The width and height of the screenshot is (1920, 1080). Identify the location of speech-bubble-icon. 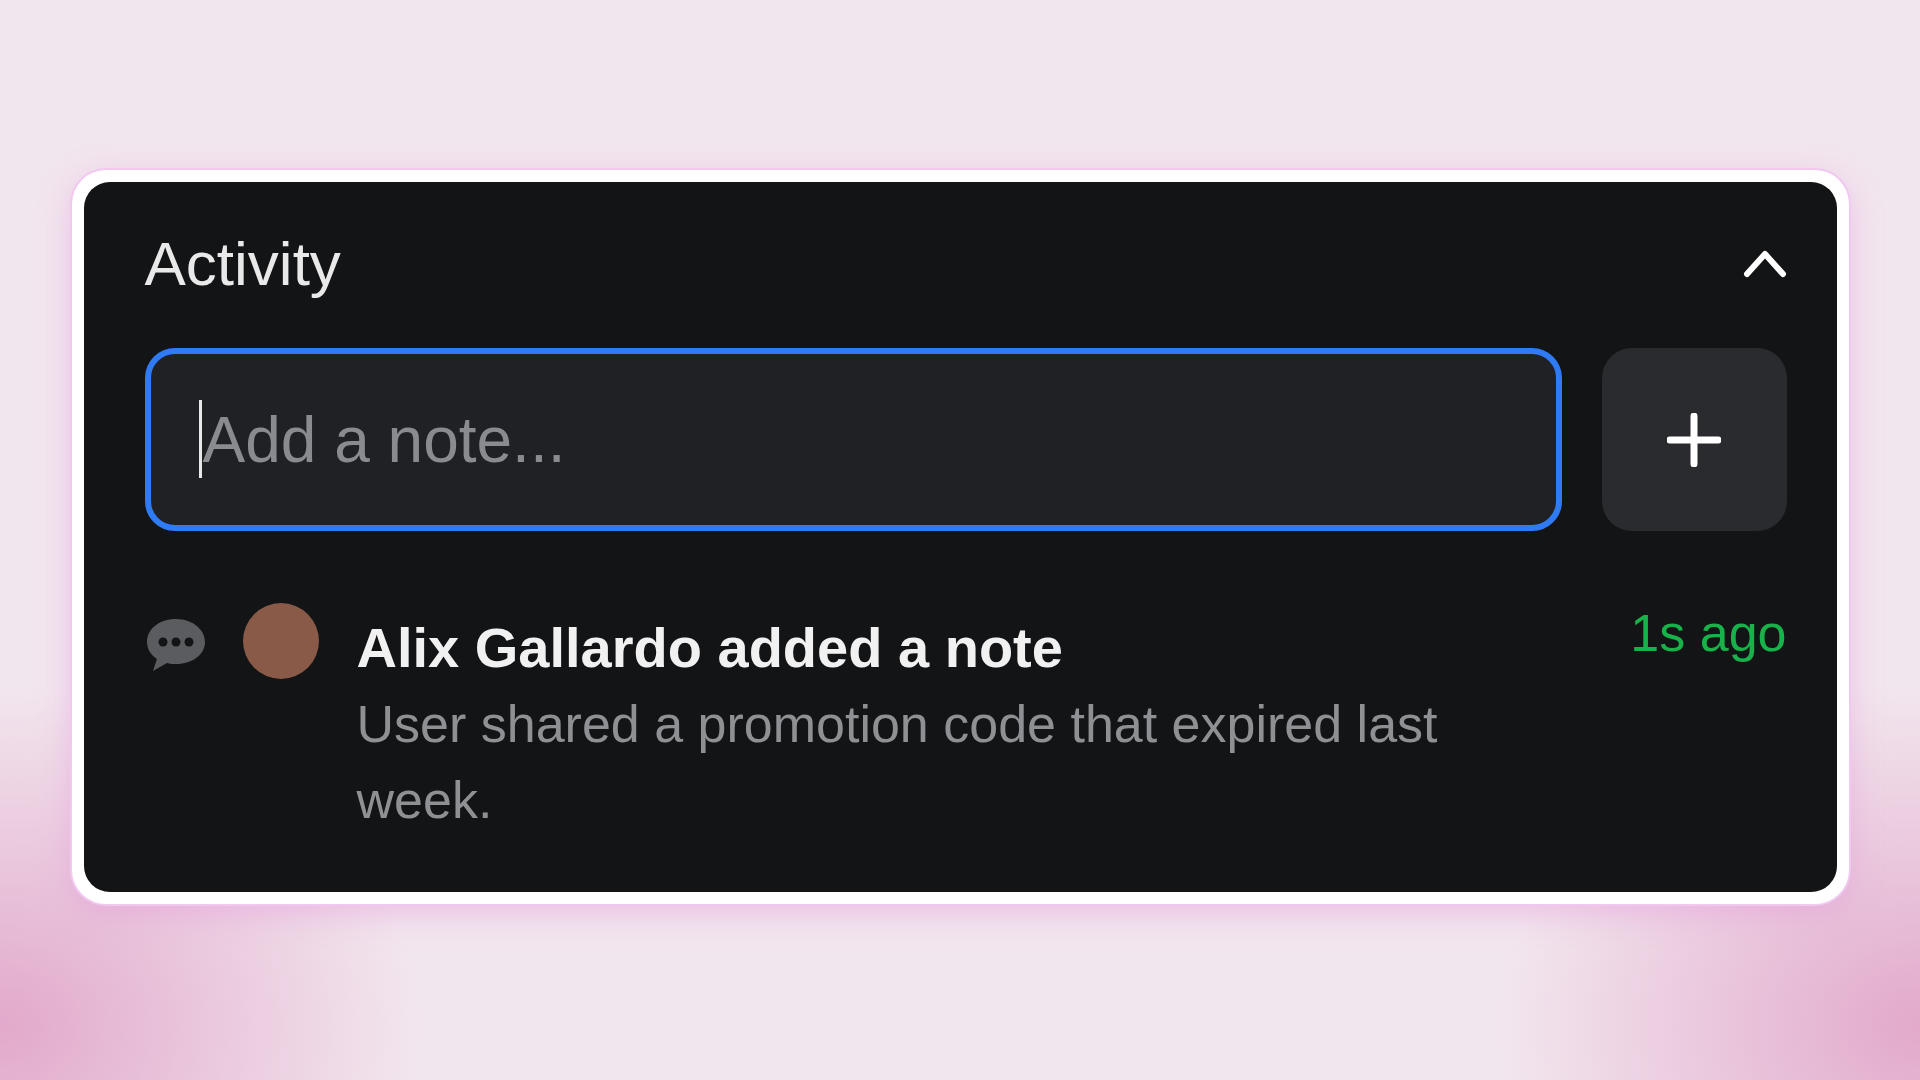
(175, 645).